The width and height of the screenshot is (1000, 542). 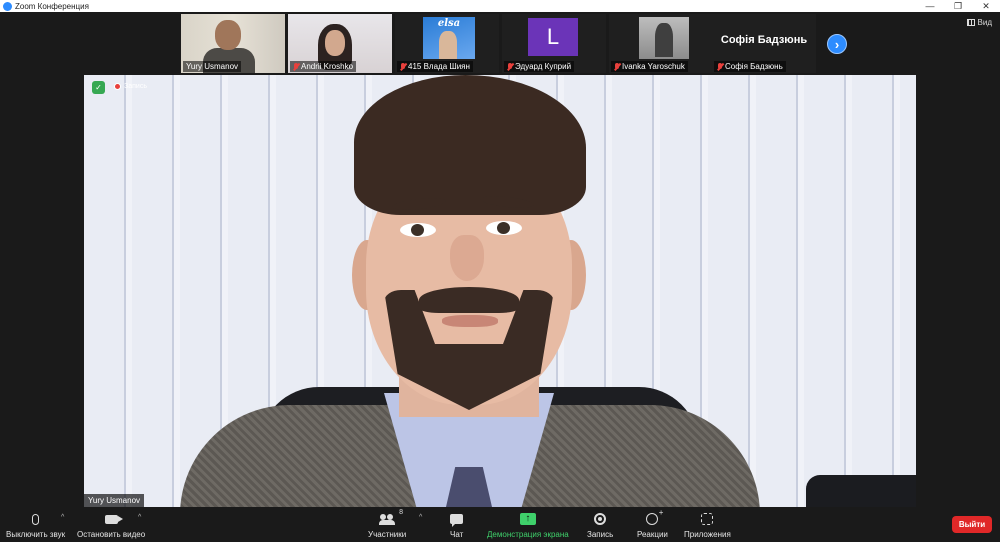 I want to click on security-shield-icon: ✓, so click(x=98, y=87).